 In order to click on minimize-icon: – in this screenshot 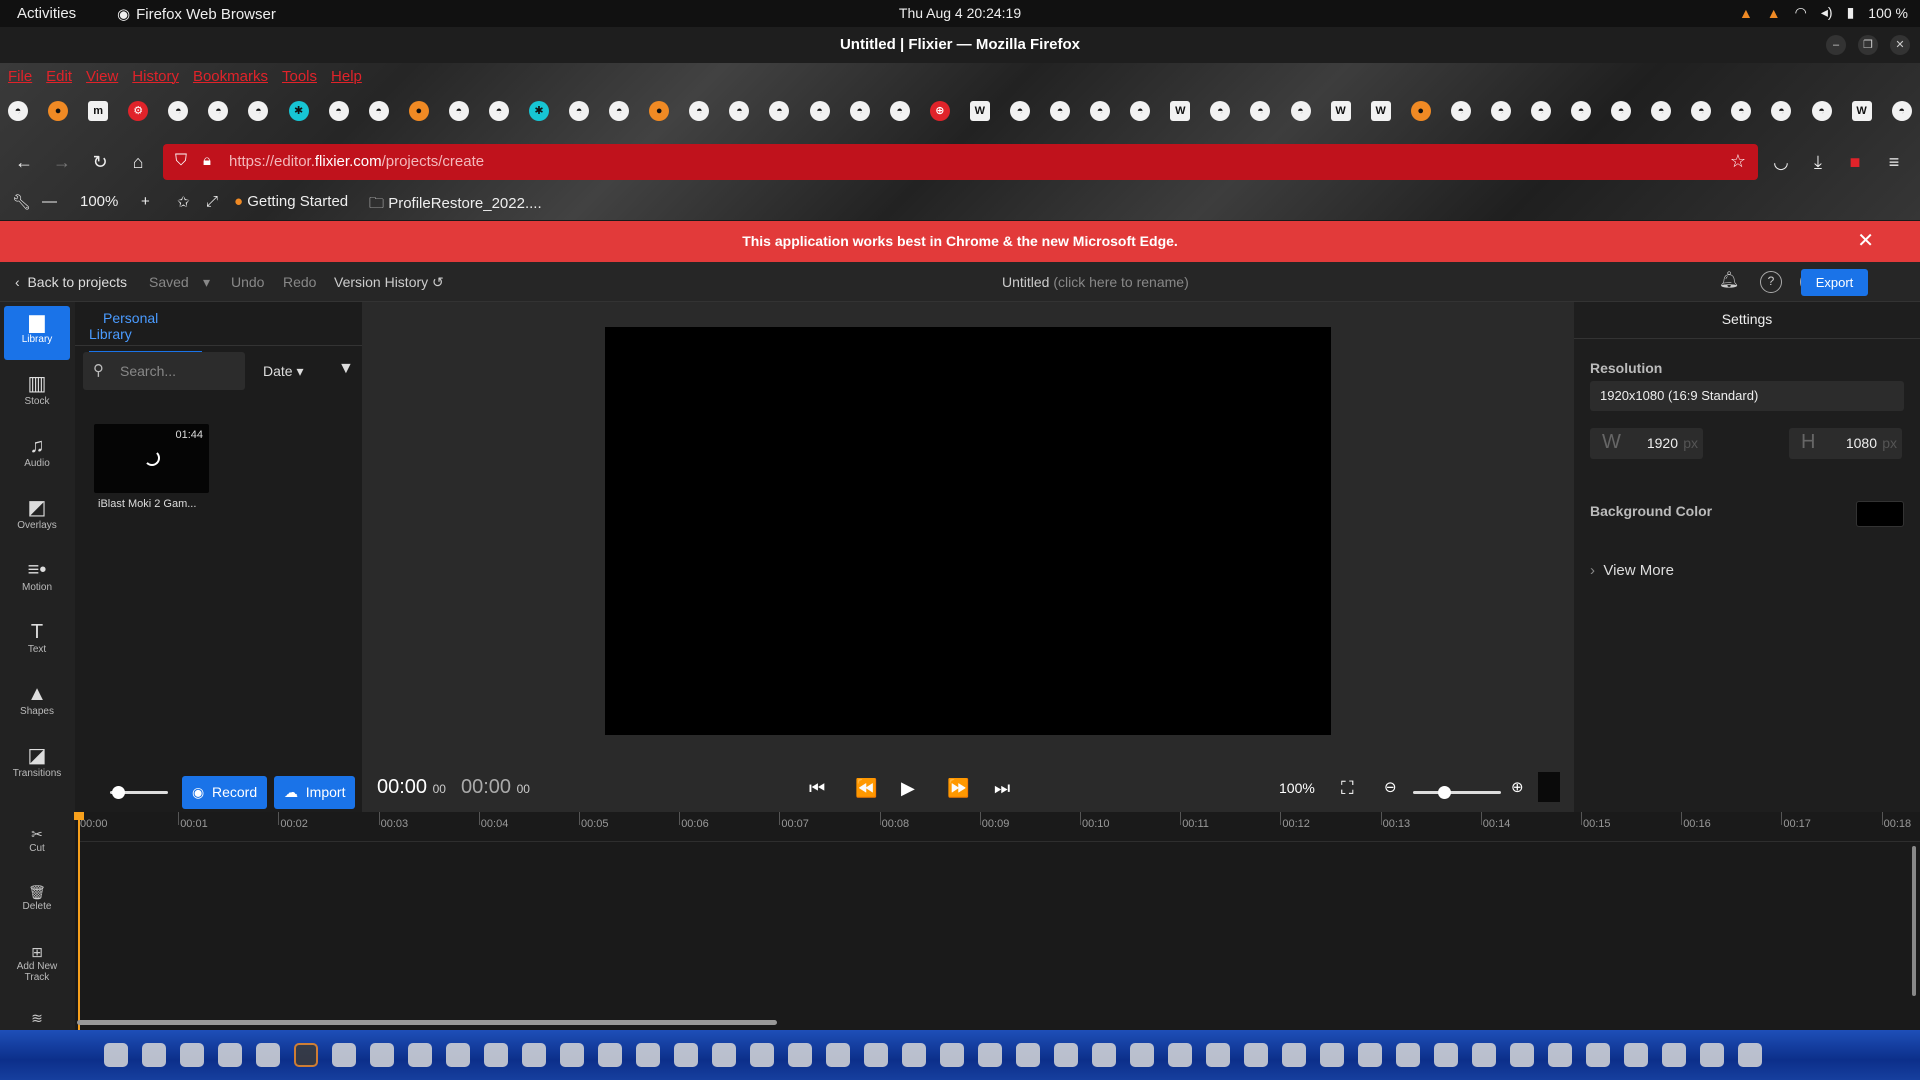, I will do `click(1836, 45)`.